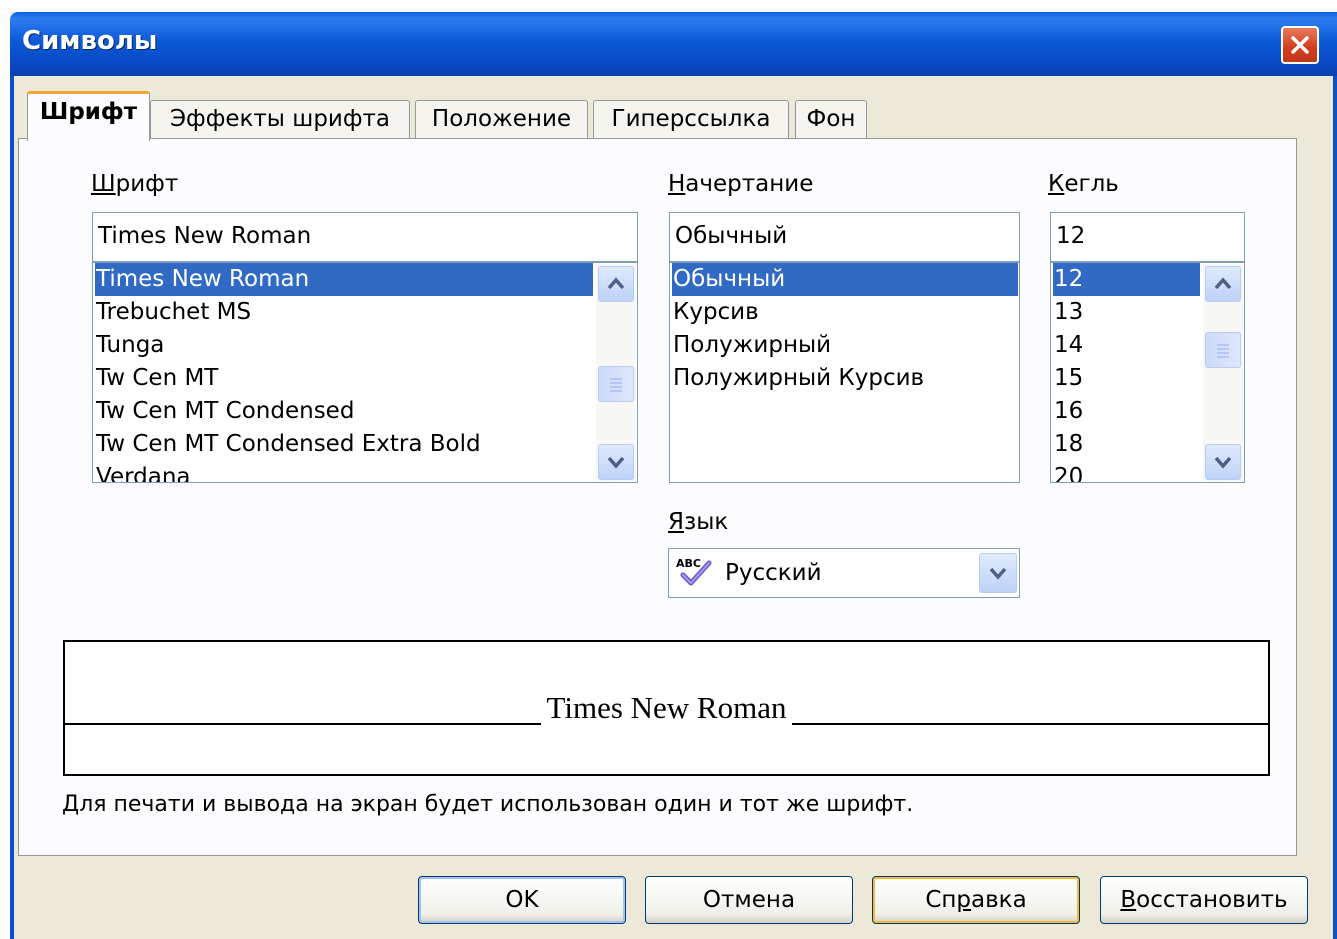 The width and height of the screenshot is (1337, 939). Describe the element at coordinates (522, 900) in the screenshot. I see `ok-button: OK` at that location.